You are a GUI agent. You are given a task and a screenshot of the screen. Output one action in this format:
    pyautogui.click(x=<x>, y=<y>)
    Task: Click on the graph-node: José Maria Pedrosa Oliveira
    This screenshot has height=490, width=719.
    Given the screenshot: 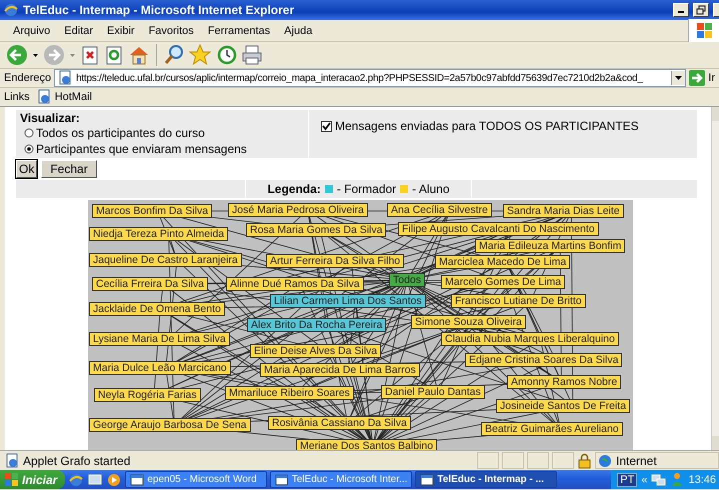 What is the action you would take?
    pyautogui.click(x=298, y=209)
    